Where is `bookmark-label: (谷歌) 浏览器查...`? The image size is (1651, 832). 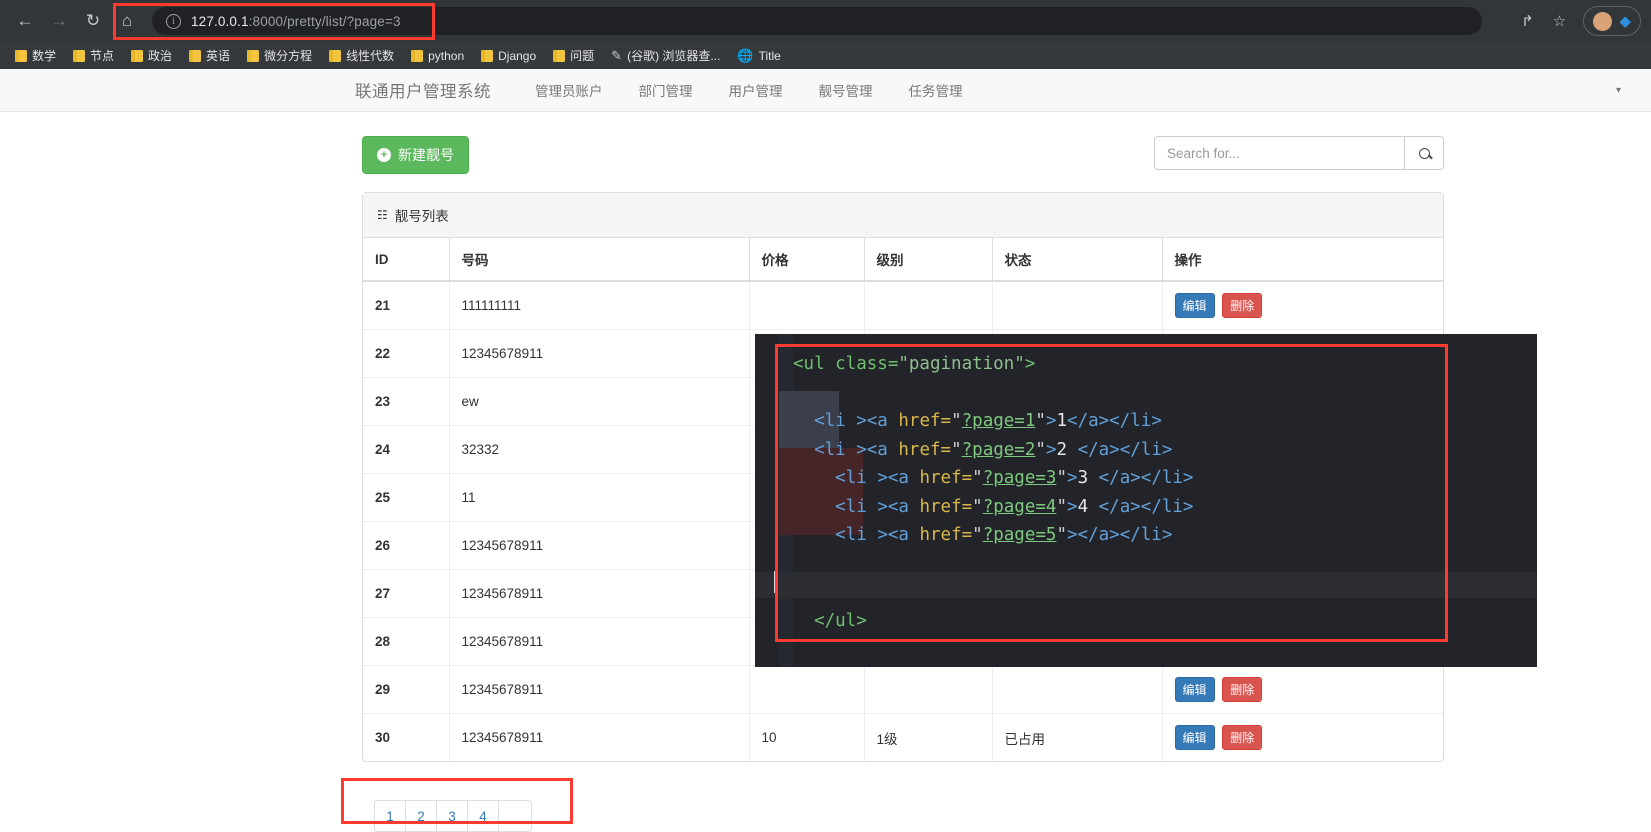
bookmark-label: (谷歌) 浏览器查... is located at coordinates (674, 56).